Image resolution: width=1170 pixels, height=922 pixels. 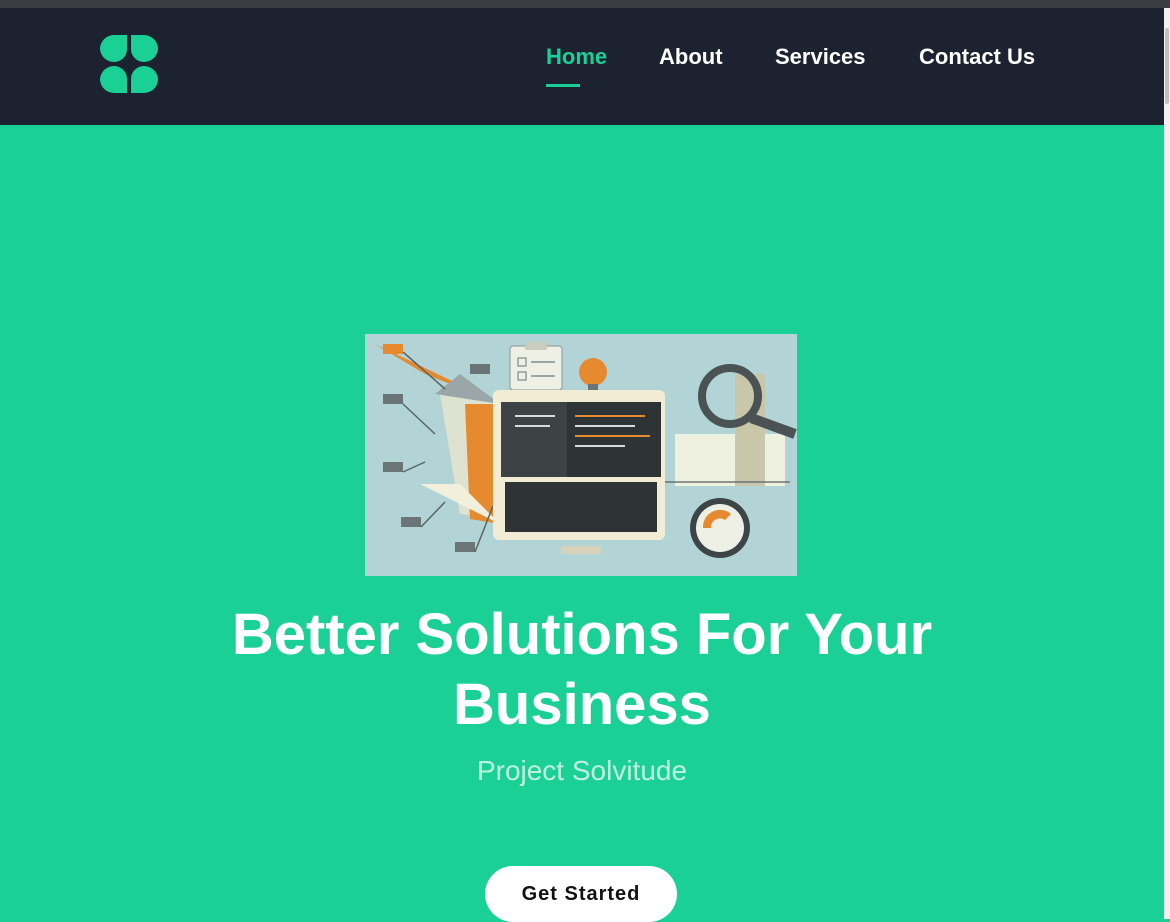 What do you see at coordinates (577, 56) in the screenshot?
I see `nav-home-label: Home` at bounding box center [577, 56].